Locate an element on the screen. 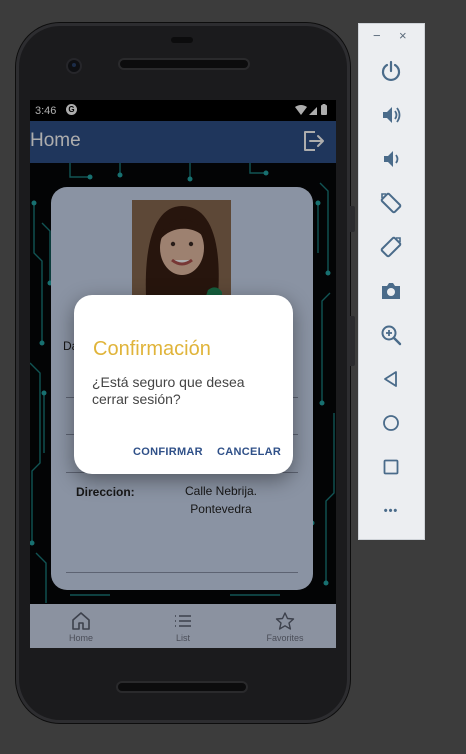 The image size is (466, 754). home-circle-icon is located at coordinates (391, 423).